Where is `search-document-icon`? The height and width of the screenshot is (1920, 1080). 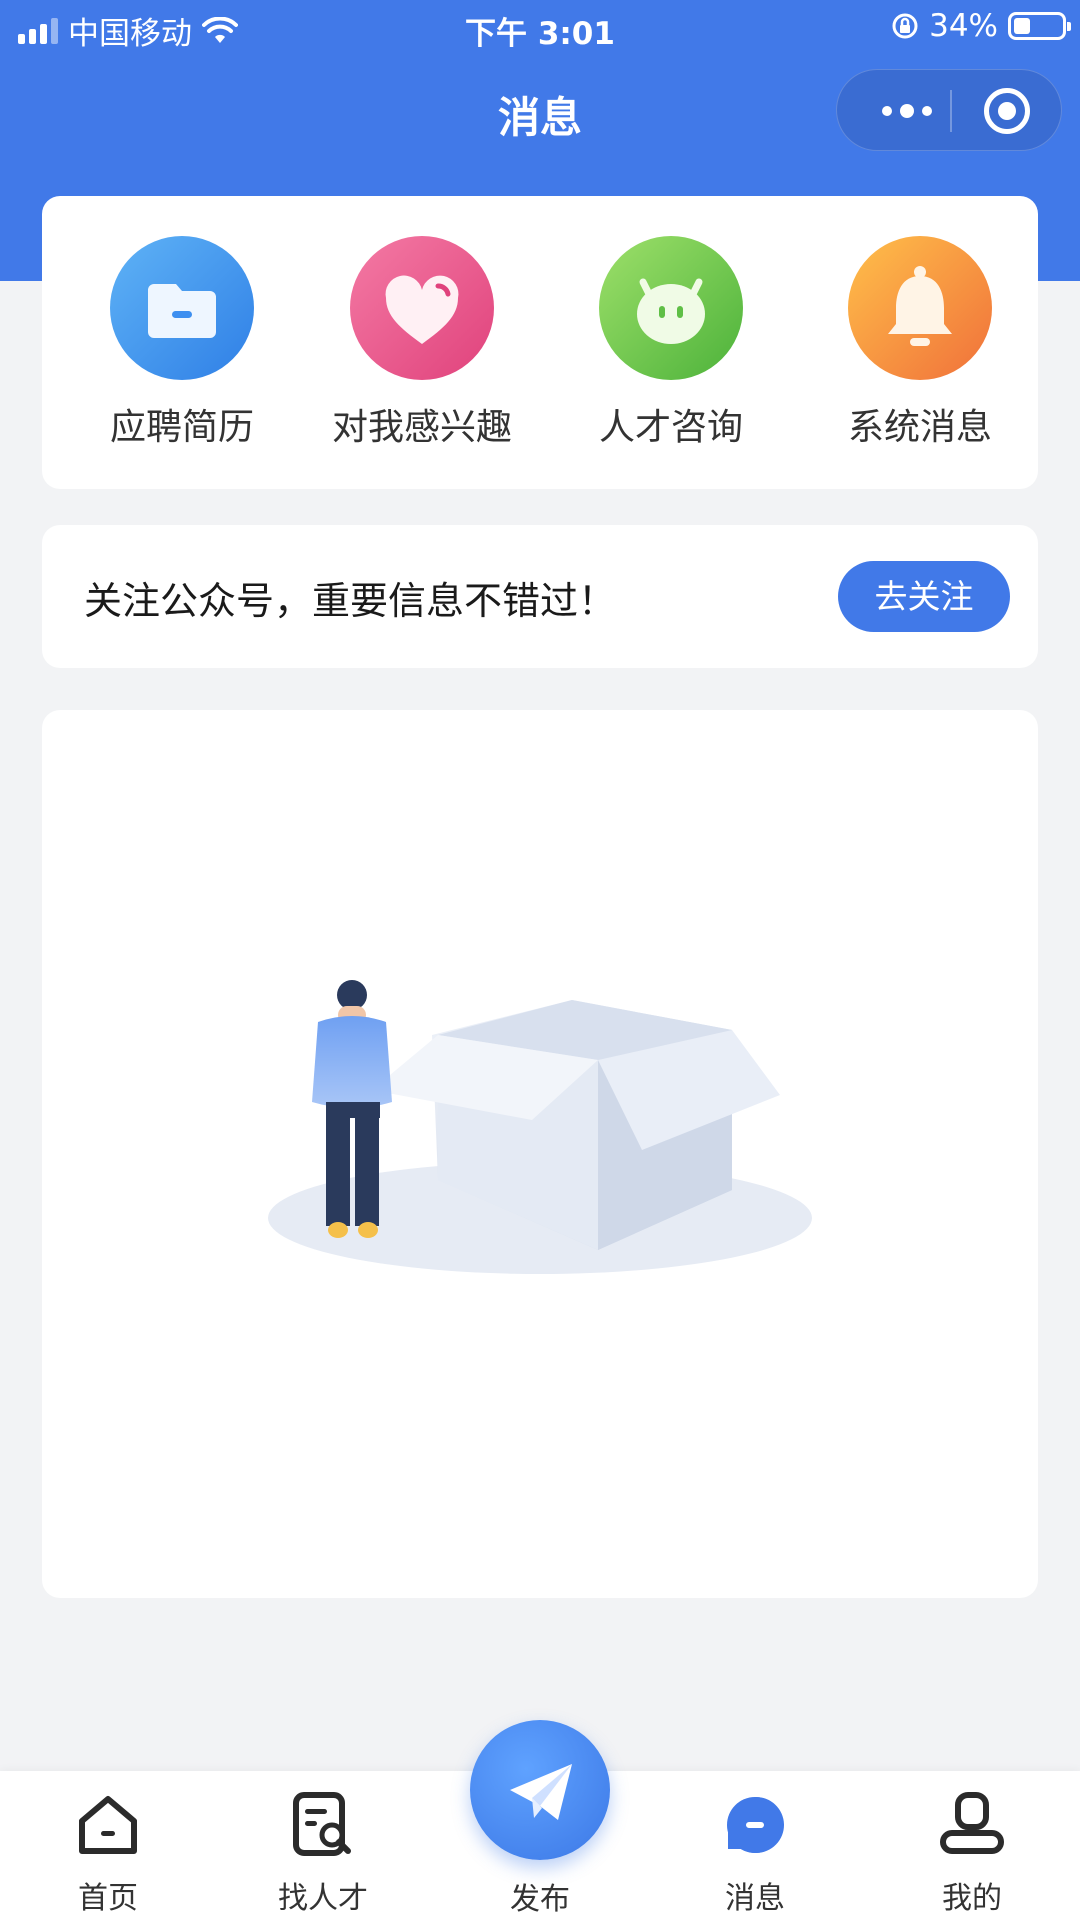 search-document-icon is located at coordinates (323, 1824).